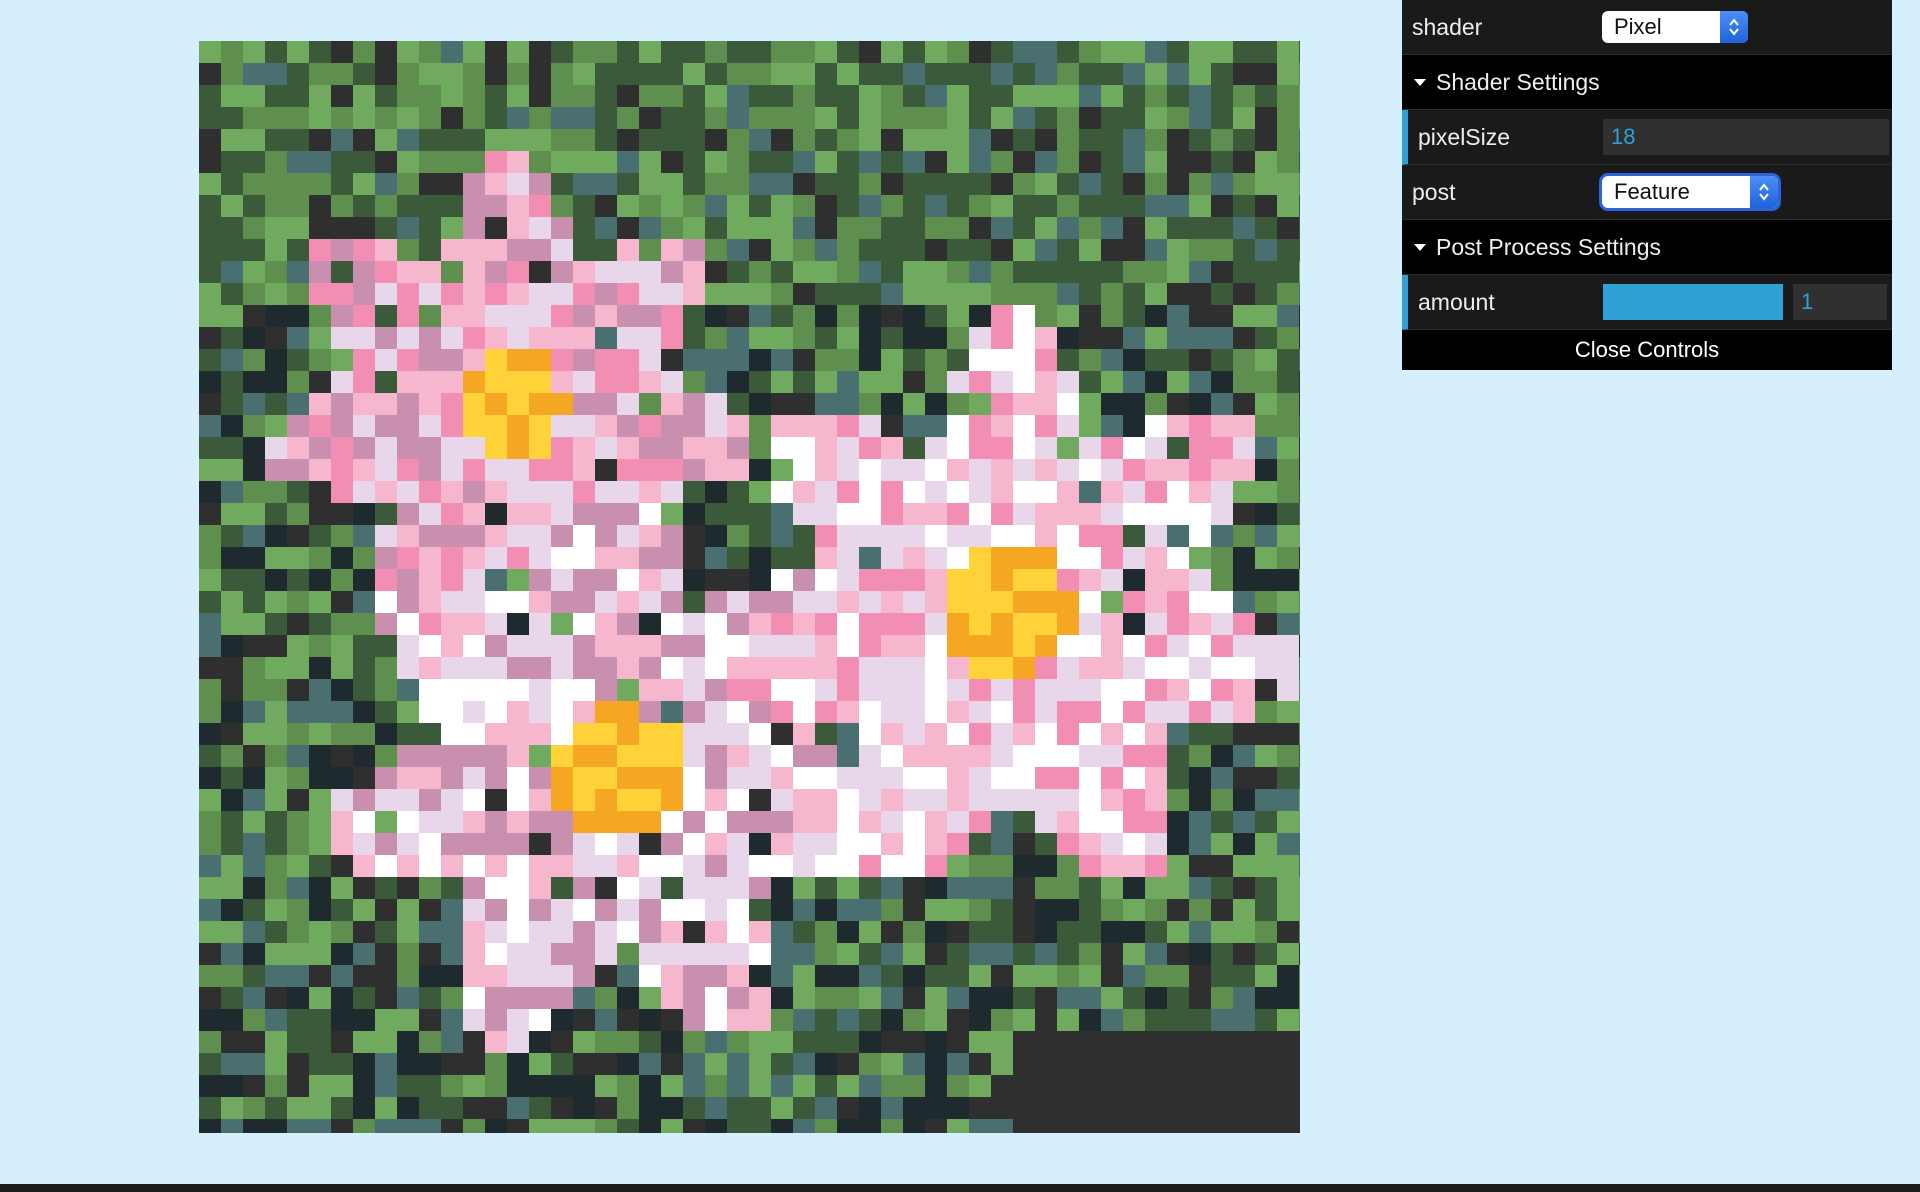  What do you see at coordinates (1518, 81) in the screenshot?
I see `shader-settings-title: Shader Settings` at bounding box center [1518, 81].